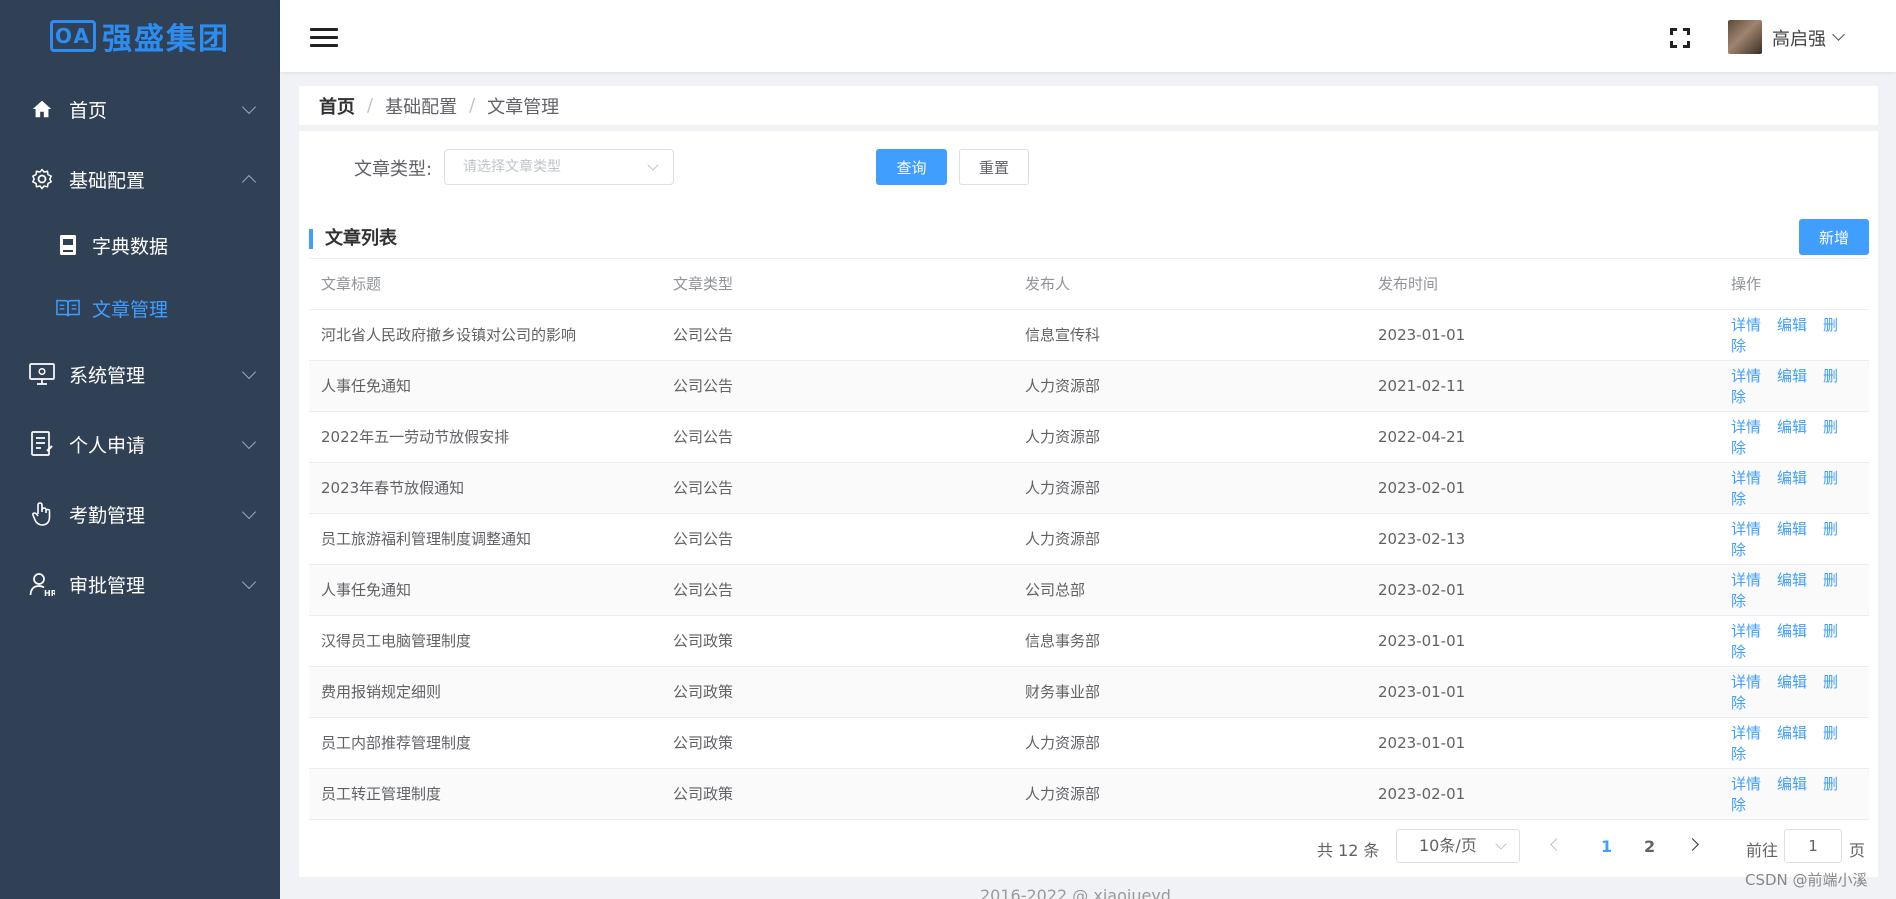 The image size is (1896, 899). I want to click on monitor-icon, so click(42, 374).